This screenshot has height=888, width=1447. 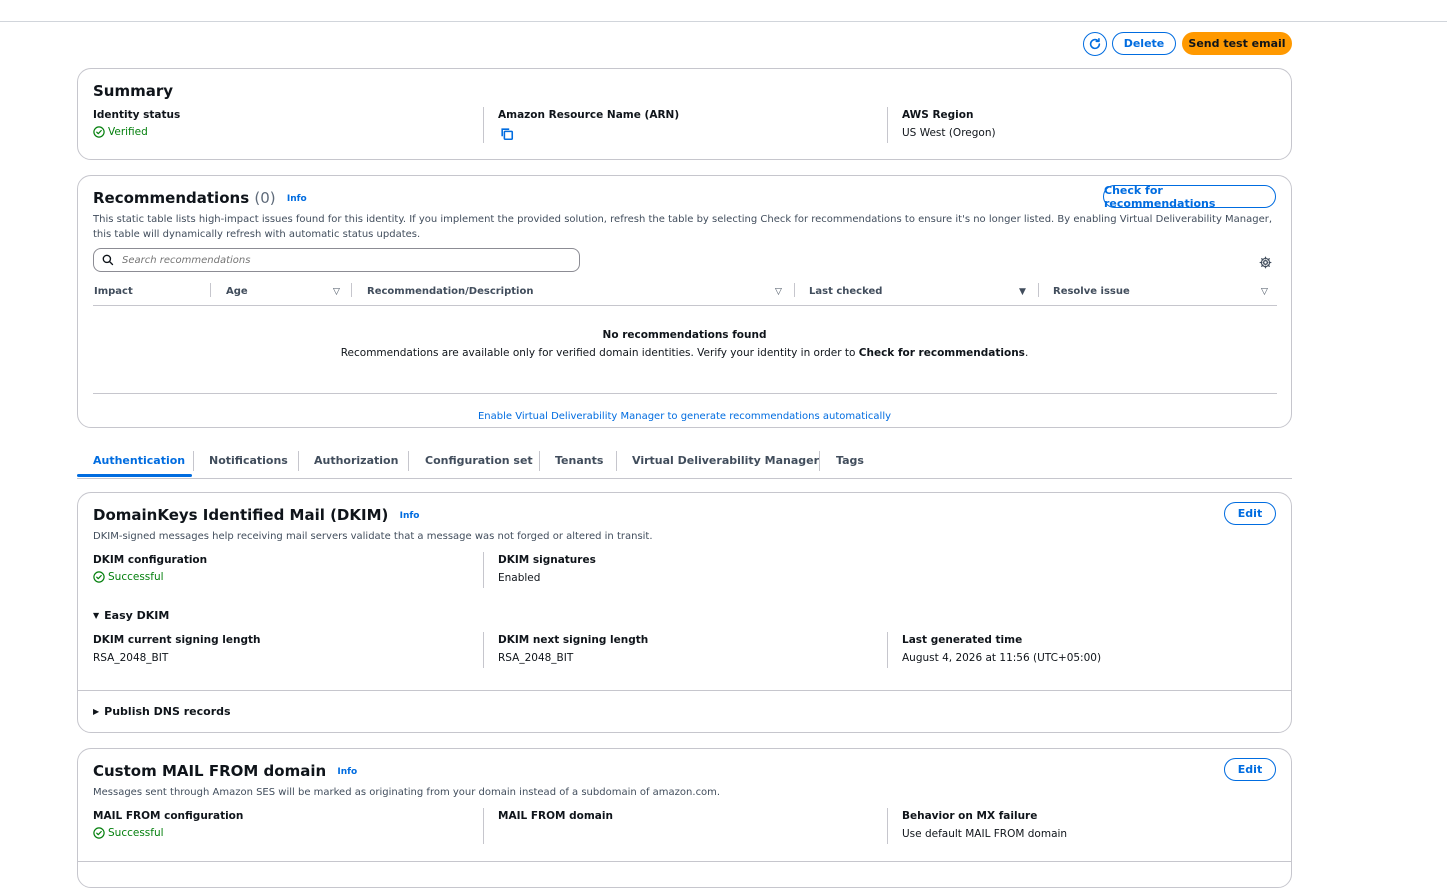 What do you see at coordinates (555, 816) in the screenshot?
I see `mail-from-domain-label: MAIL FROM domain` at bounding box center [555, 816].